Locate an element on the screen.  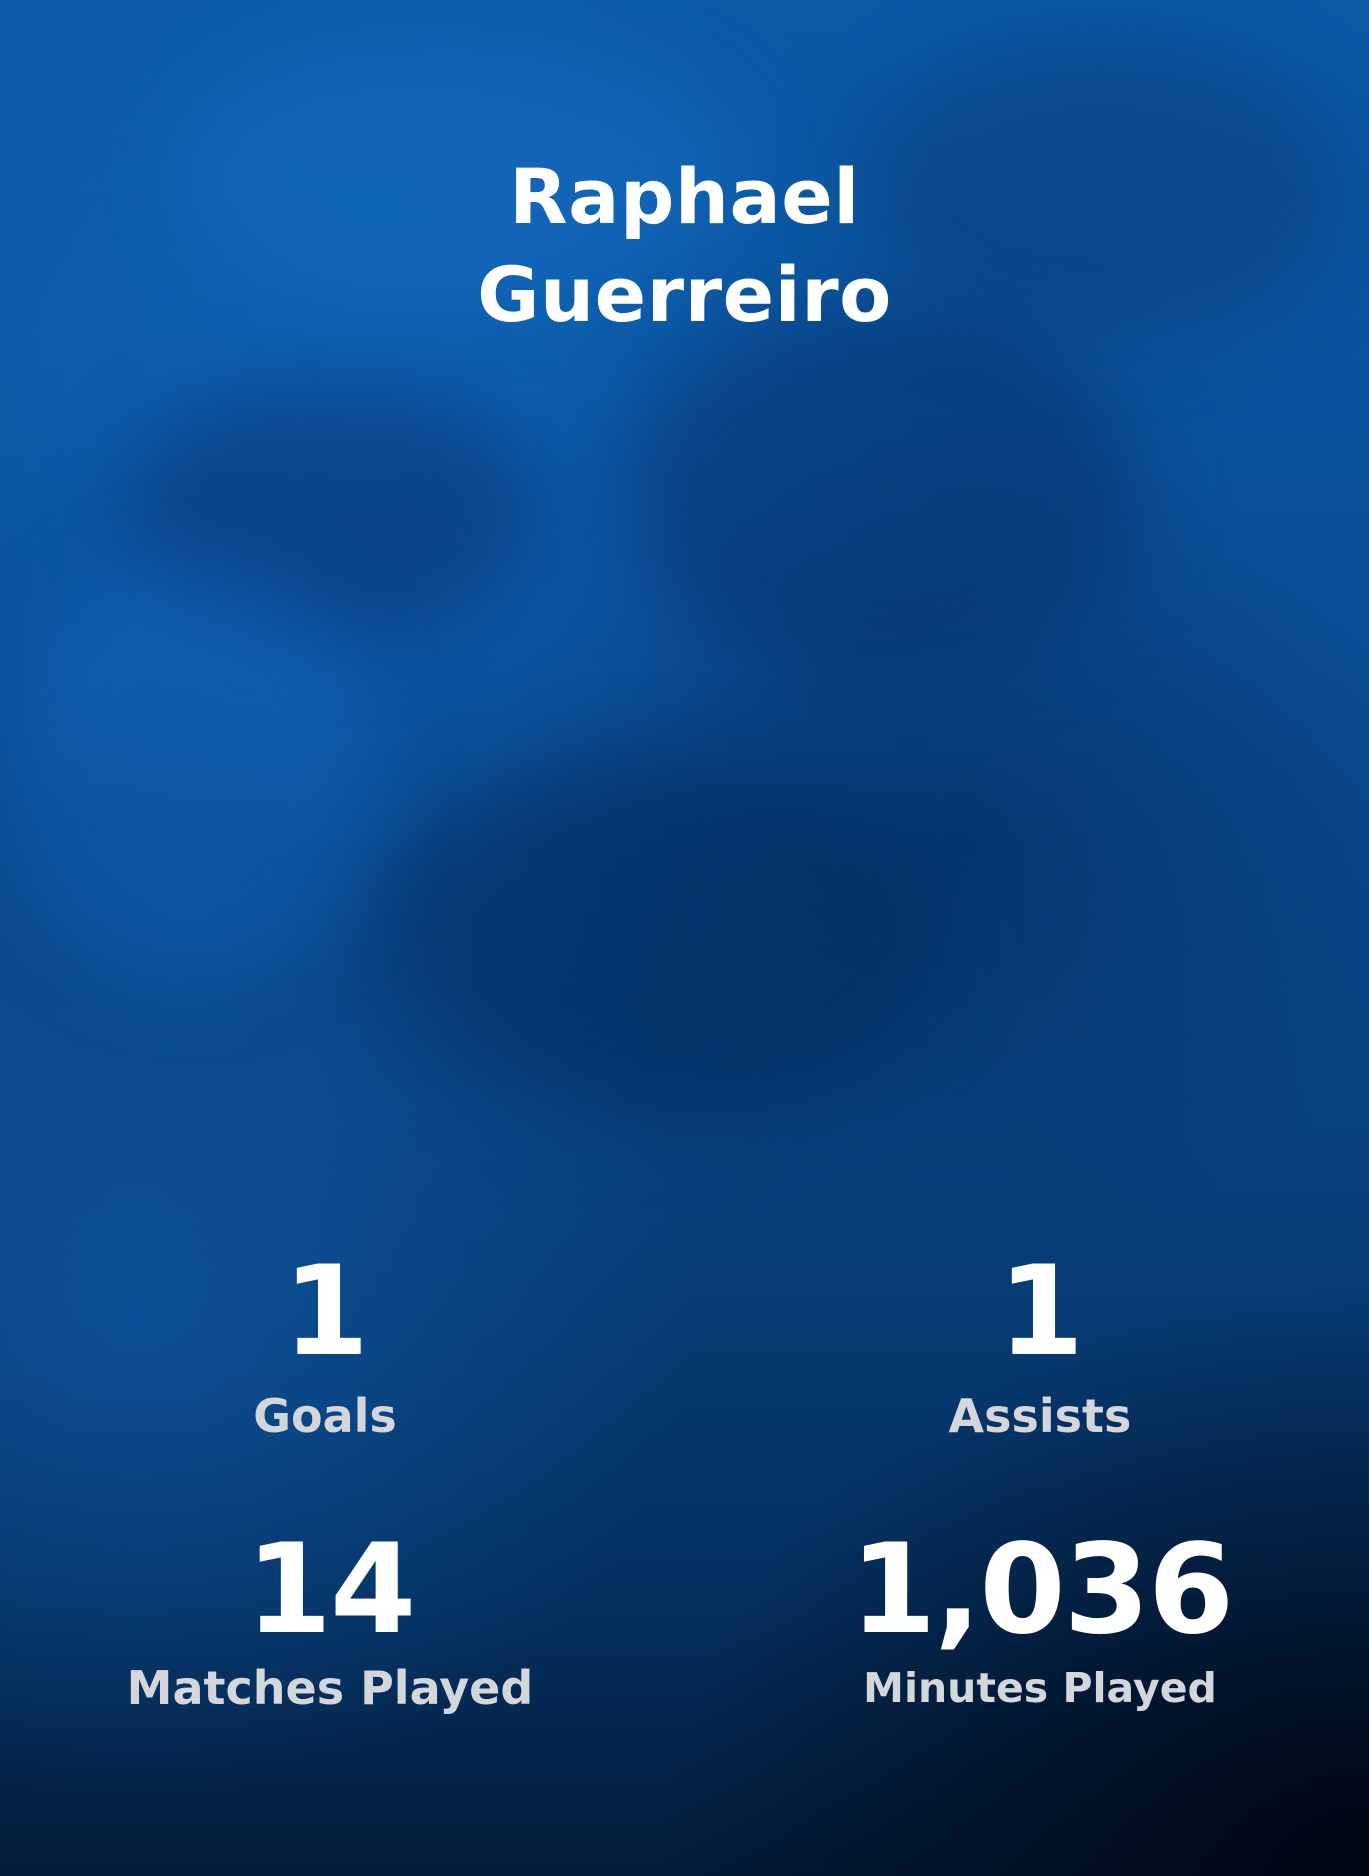
stat-goals: 1 Goals is located at coordinates (325, 1347).